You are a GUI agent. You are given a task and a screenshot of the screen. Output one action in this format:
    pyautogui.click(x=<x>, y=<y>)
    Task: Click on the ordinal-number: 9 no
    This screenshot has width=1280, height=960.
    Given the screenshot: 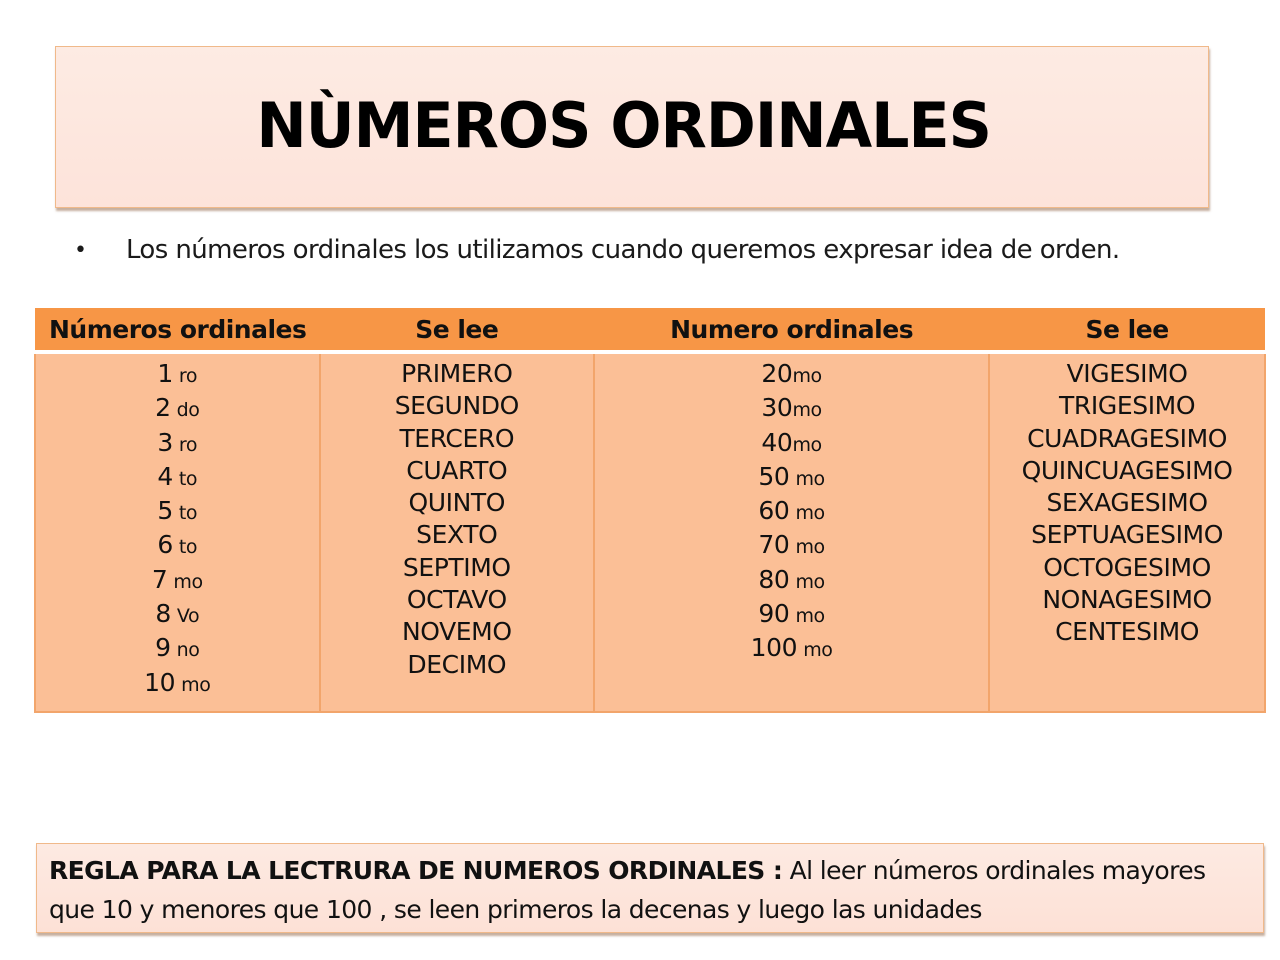 What is the action you would take?
    pyautogui.click(x=177, y=649)
    